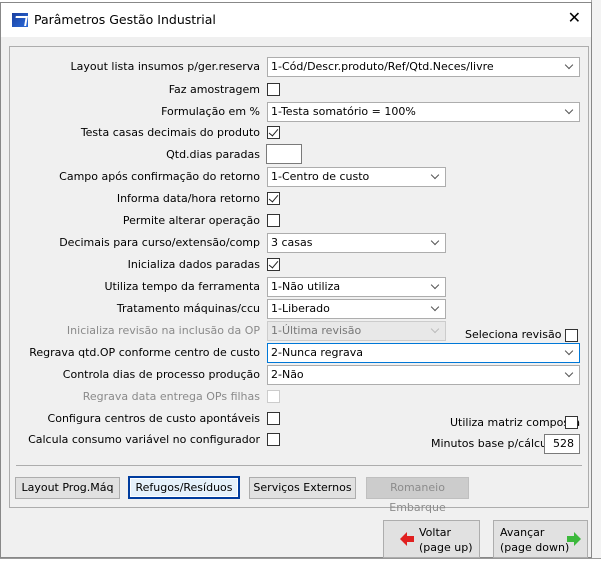 This screenshot has height=565, width=601. Describe the element at coordinates (535, 547) in the screenshot. I see `avancar-shortcut: (page down)` at that location.